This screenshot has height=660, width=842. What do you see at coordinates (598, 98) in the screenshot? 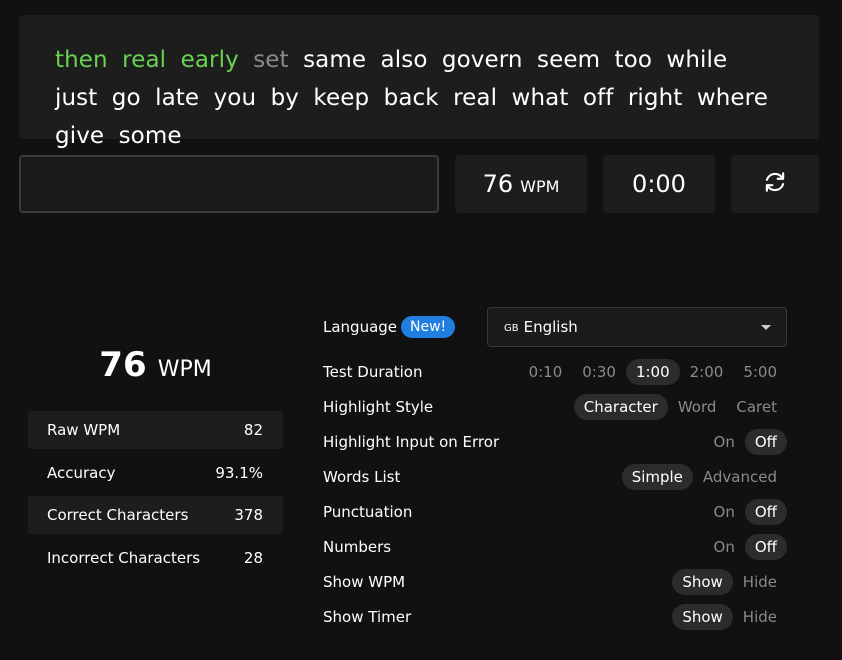
I see `word-pending: off` at bounding box center [598, 98].